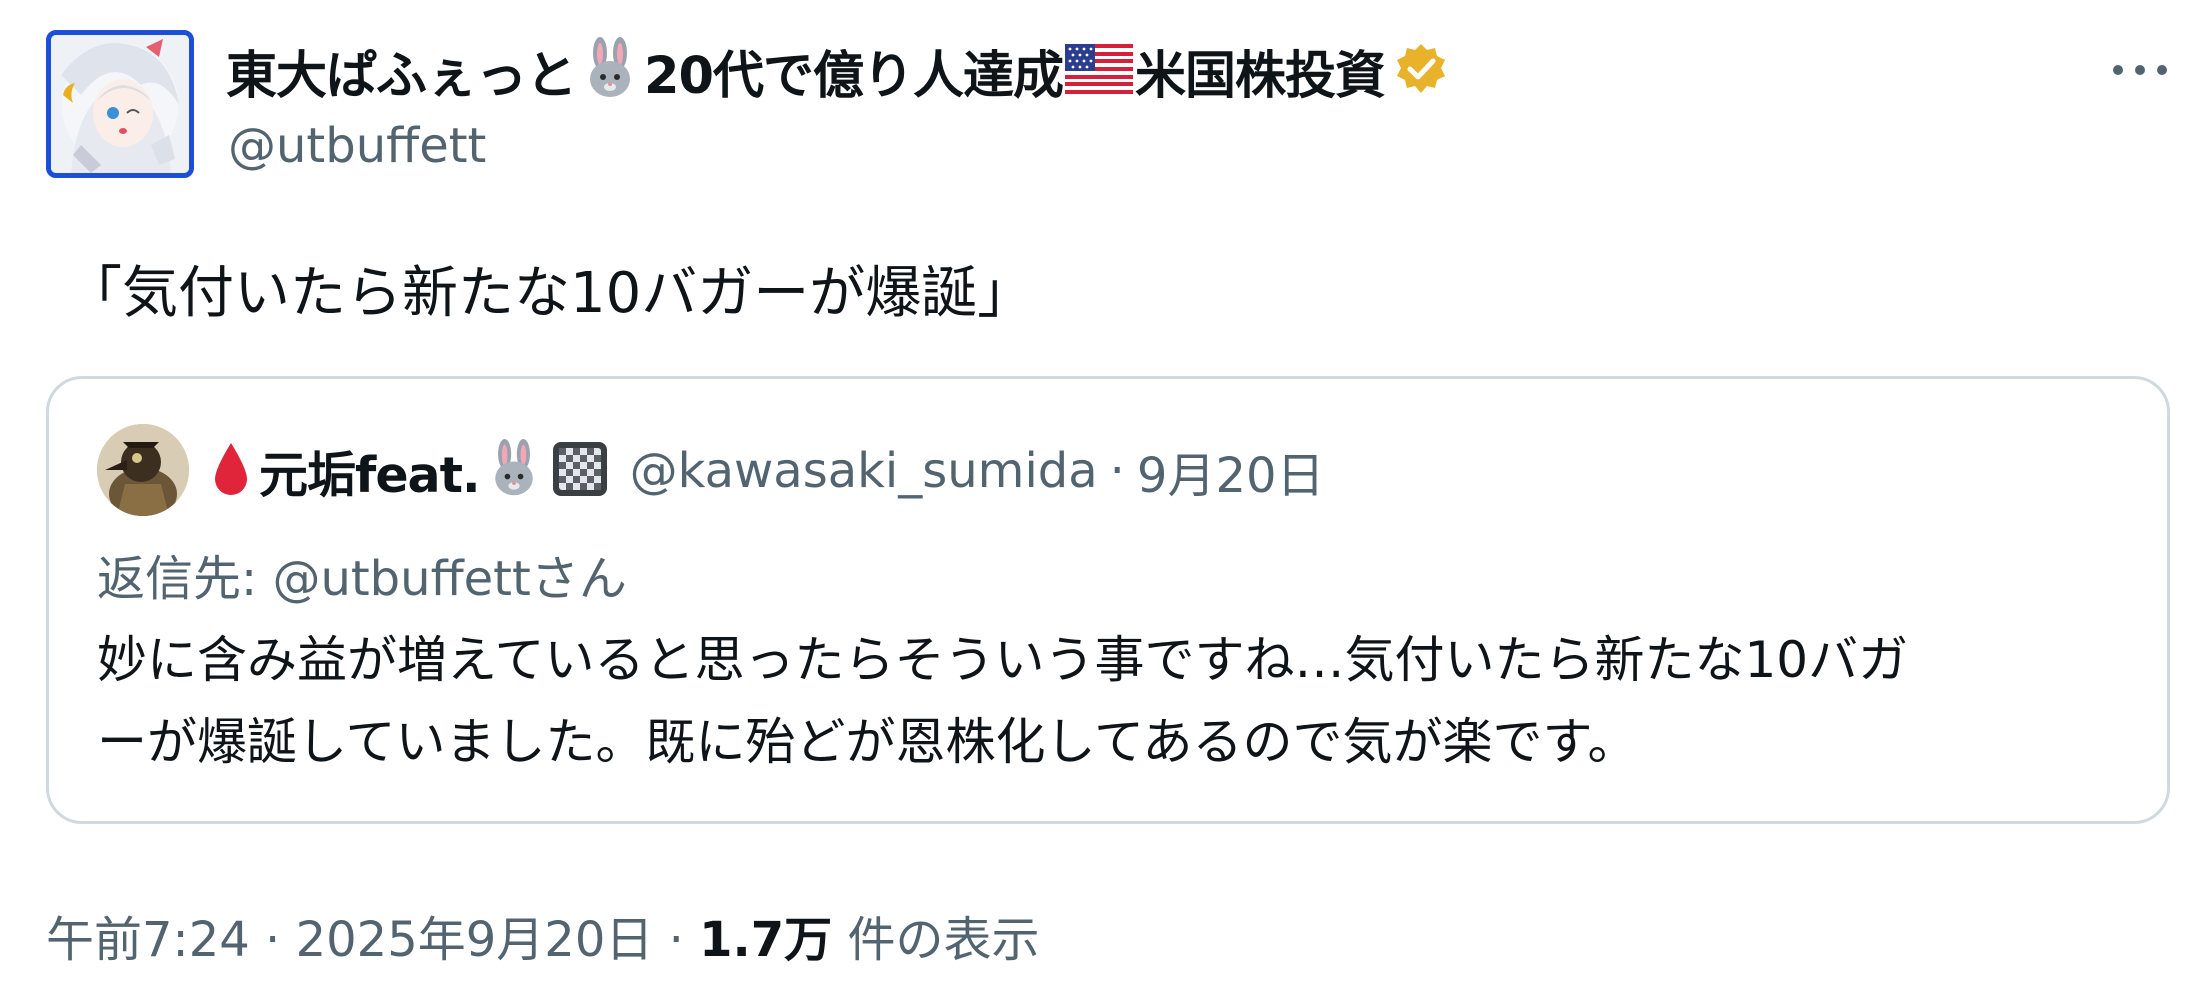 This screenshot has width=2207, height=994. Describe the element at coordinates (1421, 71) in the screenshot. I see `verified-badge-icon` at that location.